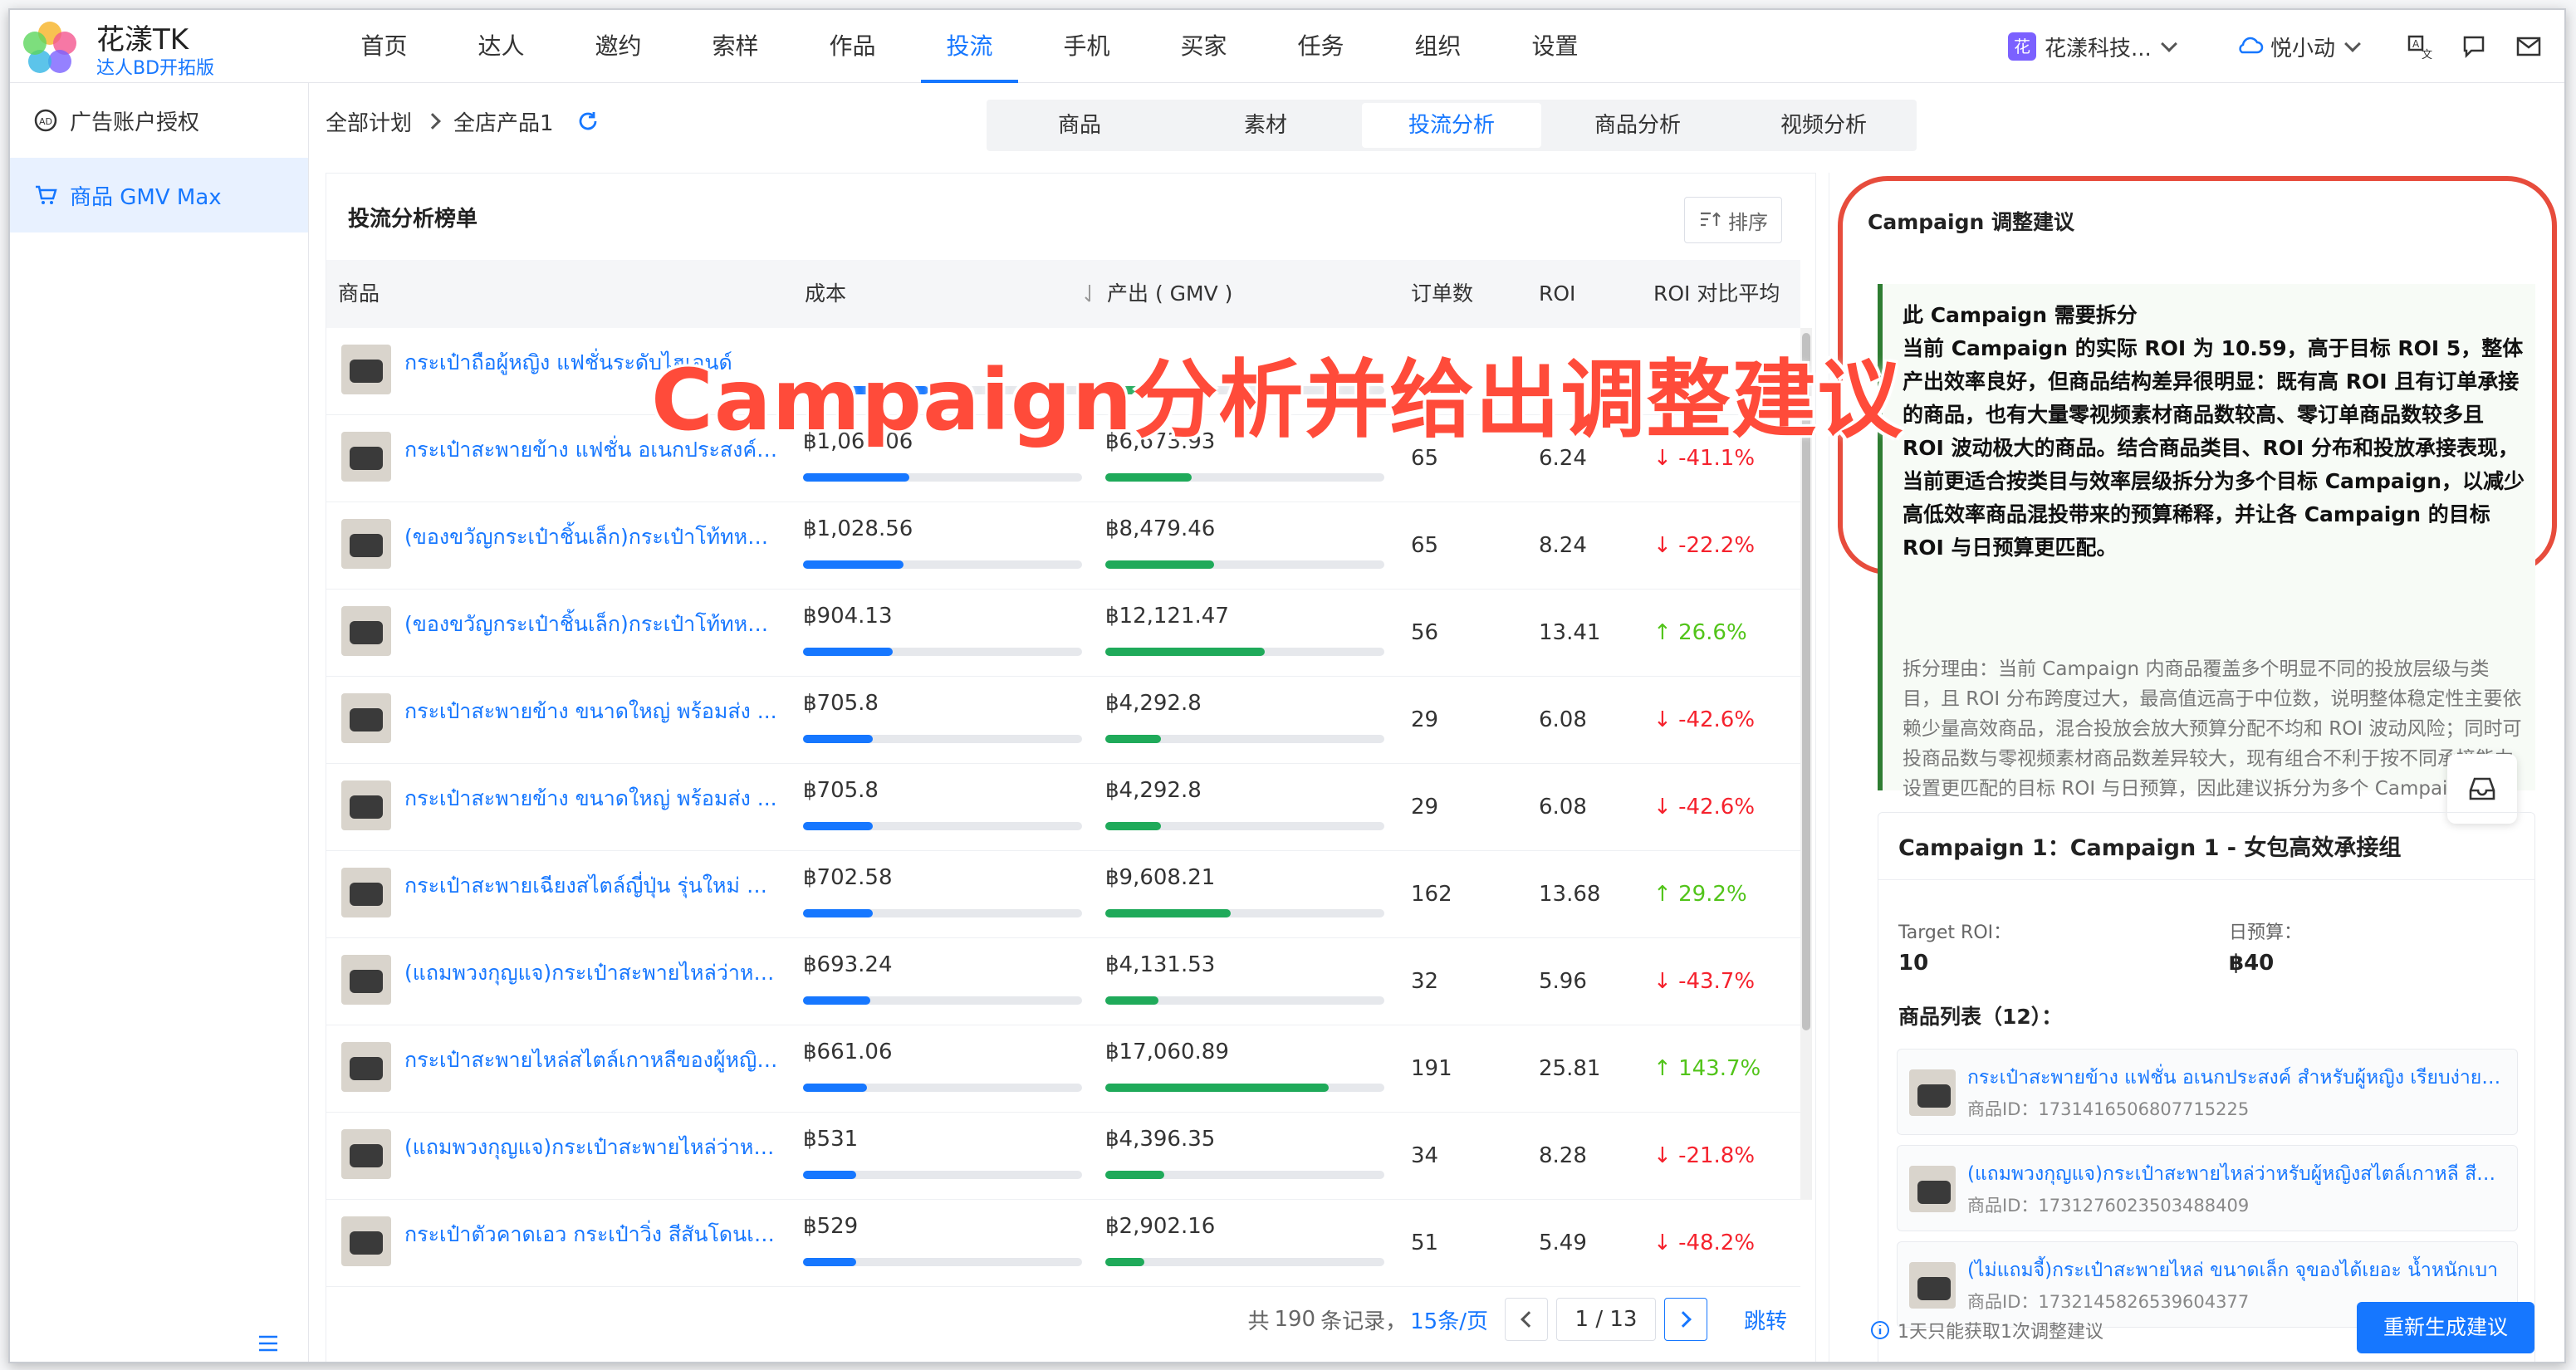 This screenshot has height=1370, width=2576. Describe the element at coordinates (1733, 220) in the screenshot. I see `sort-button: 排序` at that location.